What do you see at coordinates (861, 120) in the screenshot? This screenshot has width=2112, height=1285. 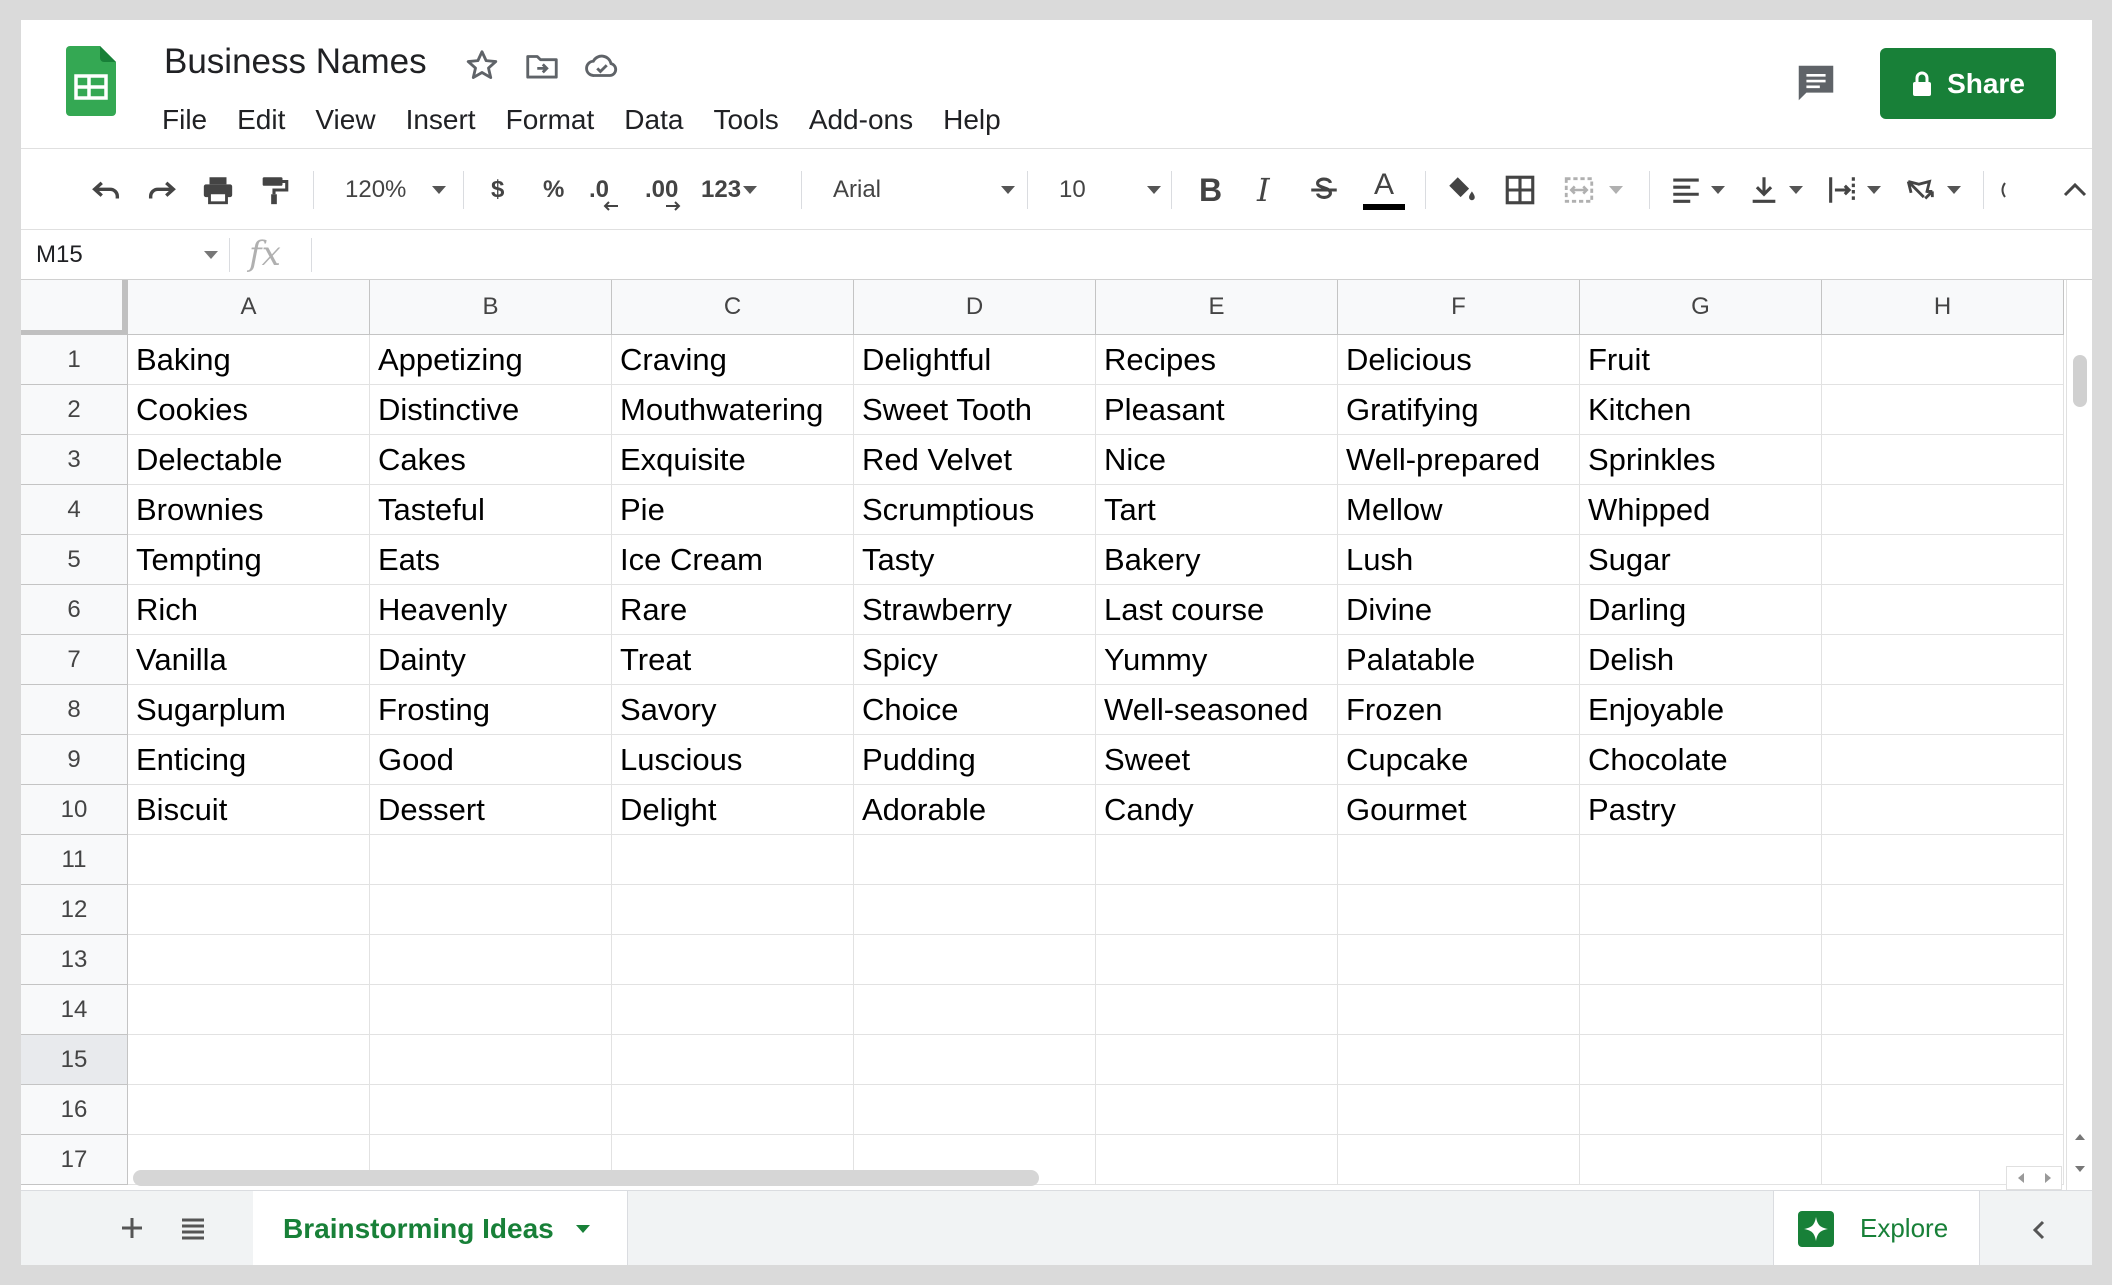 I see `menu-add-ons: Add-ons` at bounding box center [861, 120].